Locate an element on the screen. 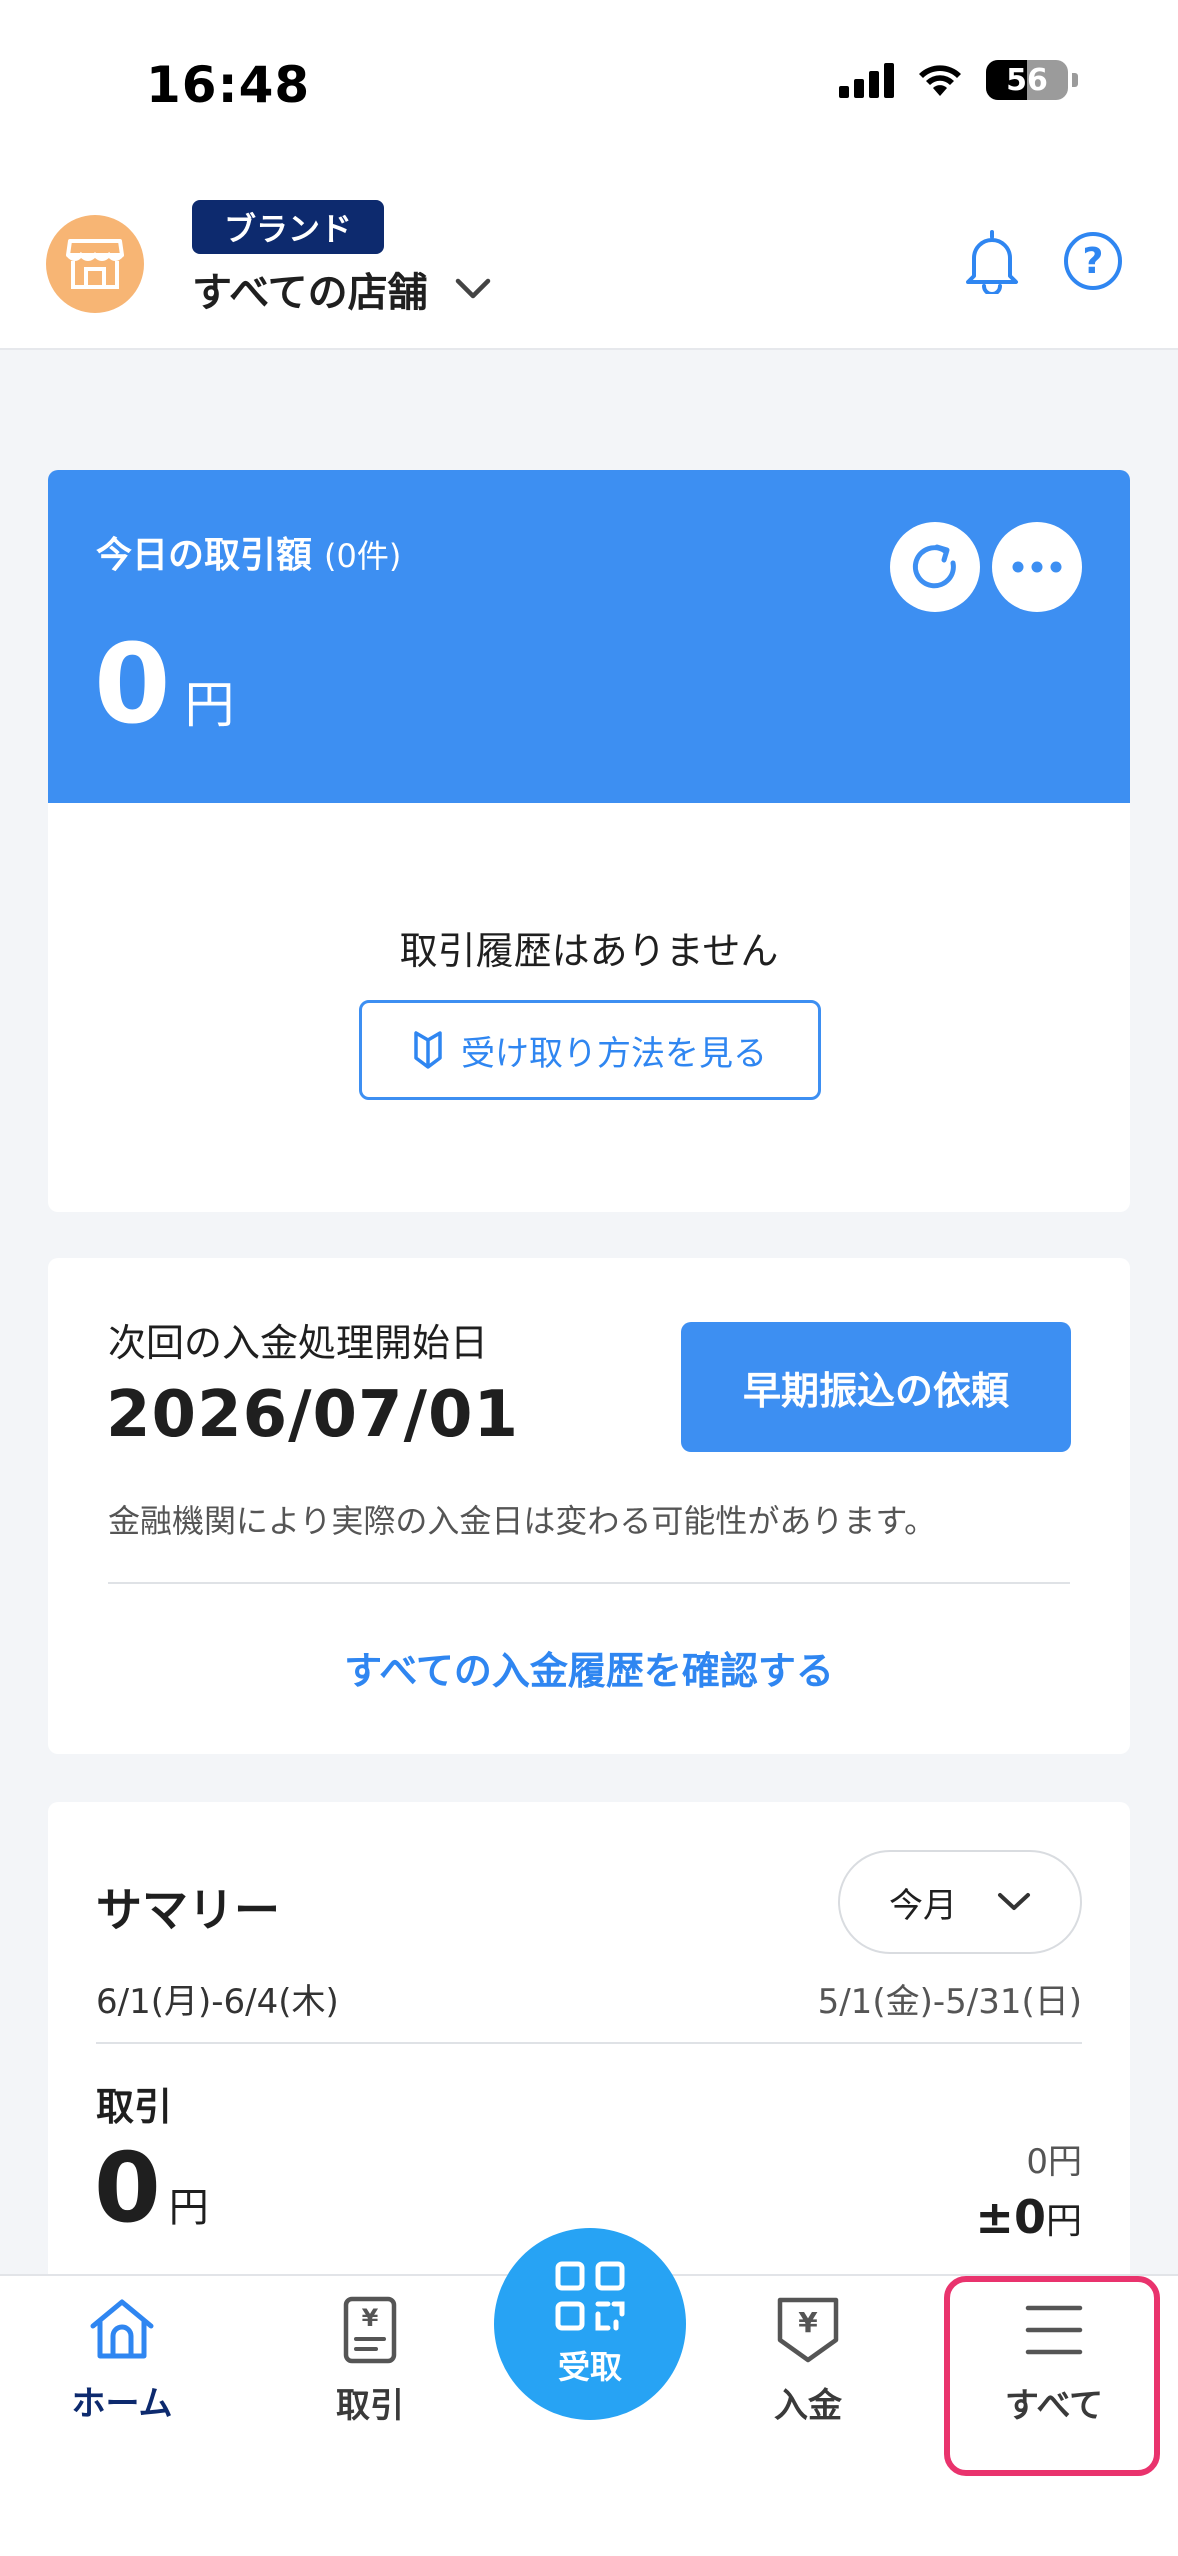  store-selector: すべての店舗 is located at coordinates (342, 289).